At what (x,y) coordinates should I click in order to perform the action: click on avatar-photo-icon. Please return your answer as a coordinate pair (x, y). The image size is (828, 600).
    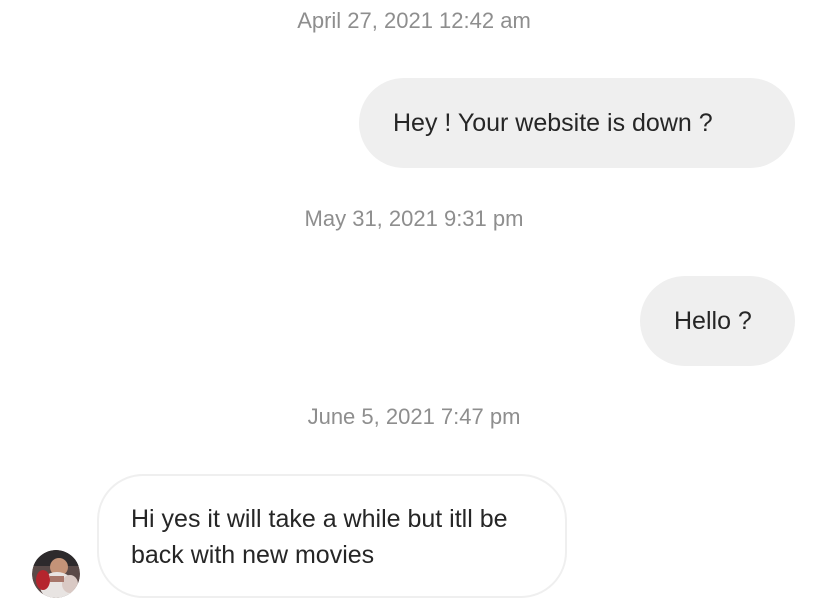
    Looking at the image, I should click on (56, 574).